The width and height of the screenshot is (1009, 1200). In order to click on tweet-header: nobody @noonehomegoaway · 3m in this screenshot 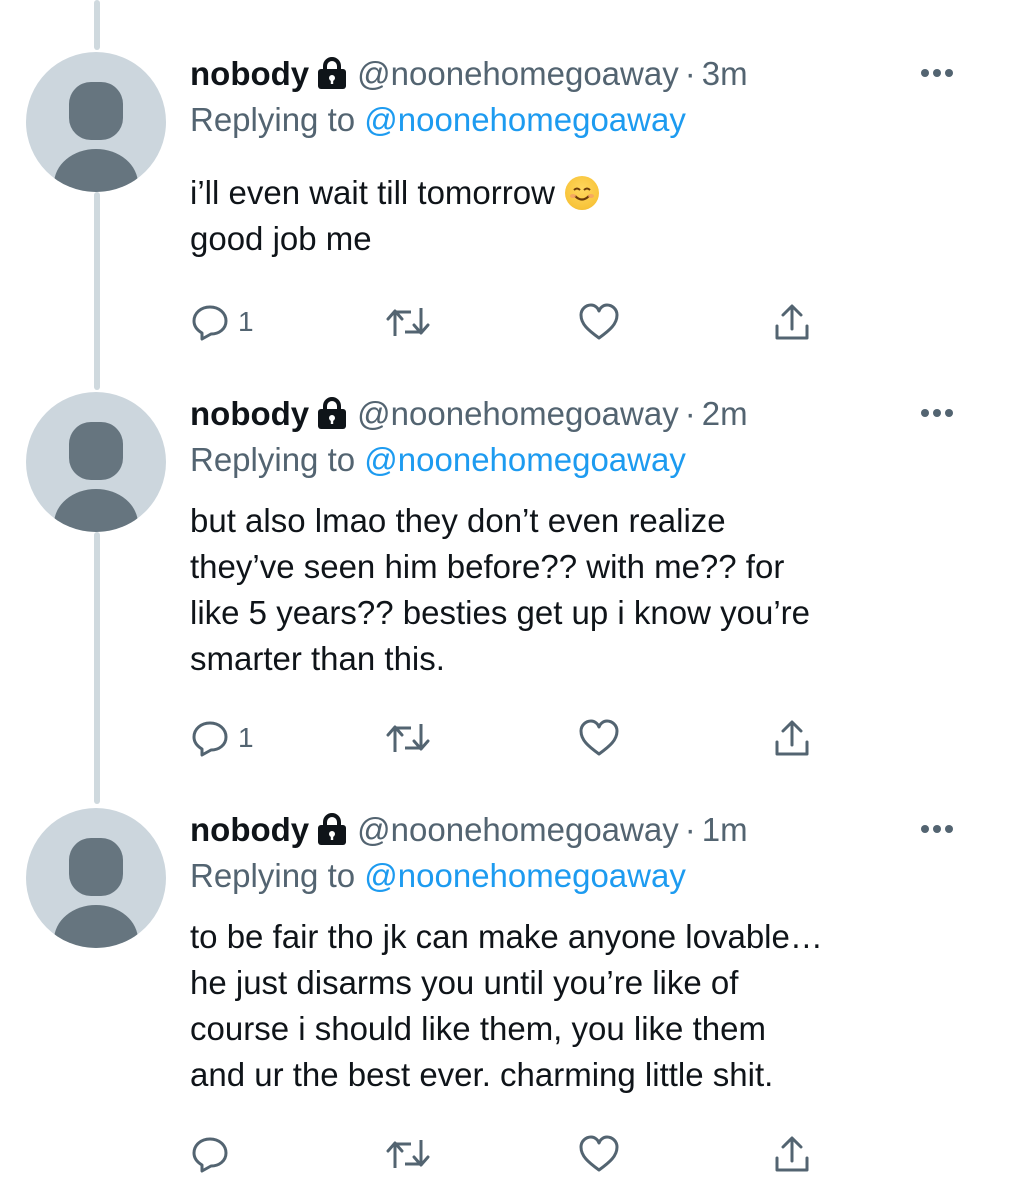, I will do `click(469, 76)`.